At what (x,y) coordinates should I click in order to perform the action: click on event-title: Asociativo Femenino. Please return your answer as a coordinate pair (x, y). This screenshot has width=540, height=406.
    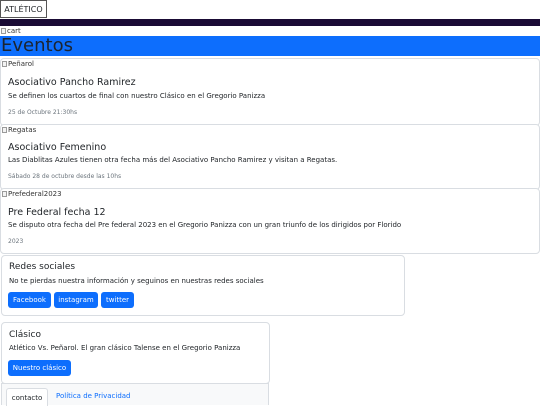
    Looking at the image, I should click on (57, 147).